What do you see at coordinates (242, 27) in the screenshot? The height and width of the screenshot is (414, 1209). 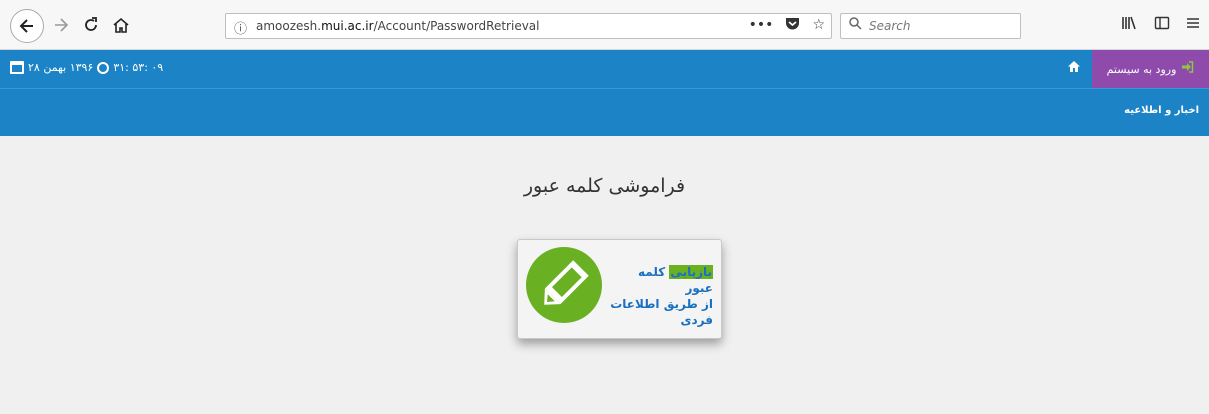 I see `info-icon: ⓘ` at bounding box center [242, 27].